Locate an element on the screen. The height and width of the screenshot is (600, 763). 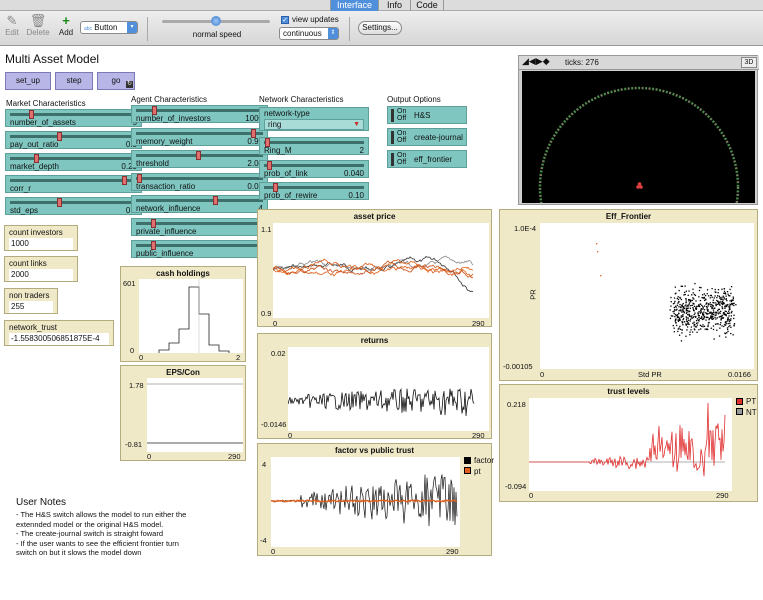
update-mode-select: continuous ⇕ is located at coordinates (309, 33).